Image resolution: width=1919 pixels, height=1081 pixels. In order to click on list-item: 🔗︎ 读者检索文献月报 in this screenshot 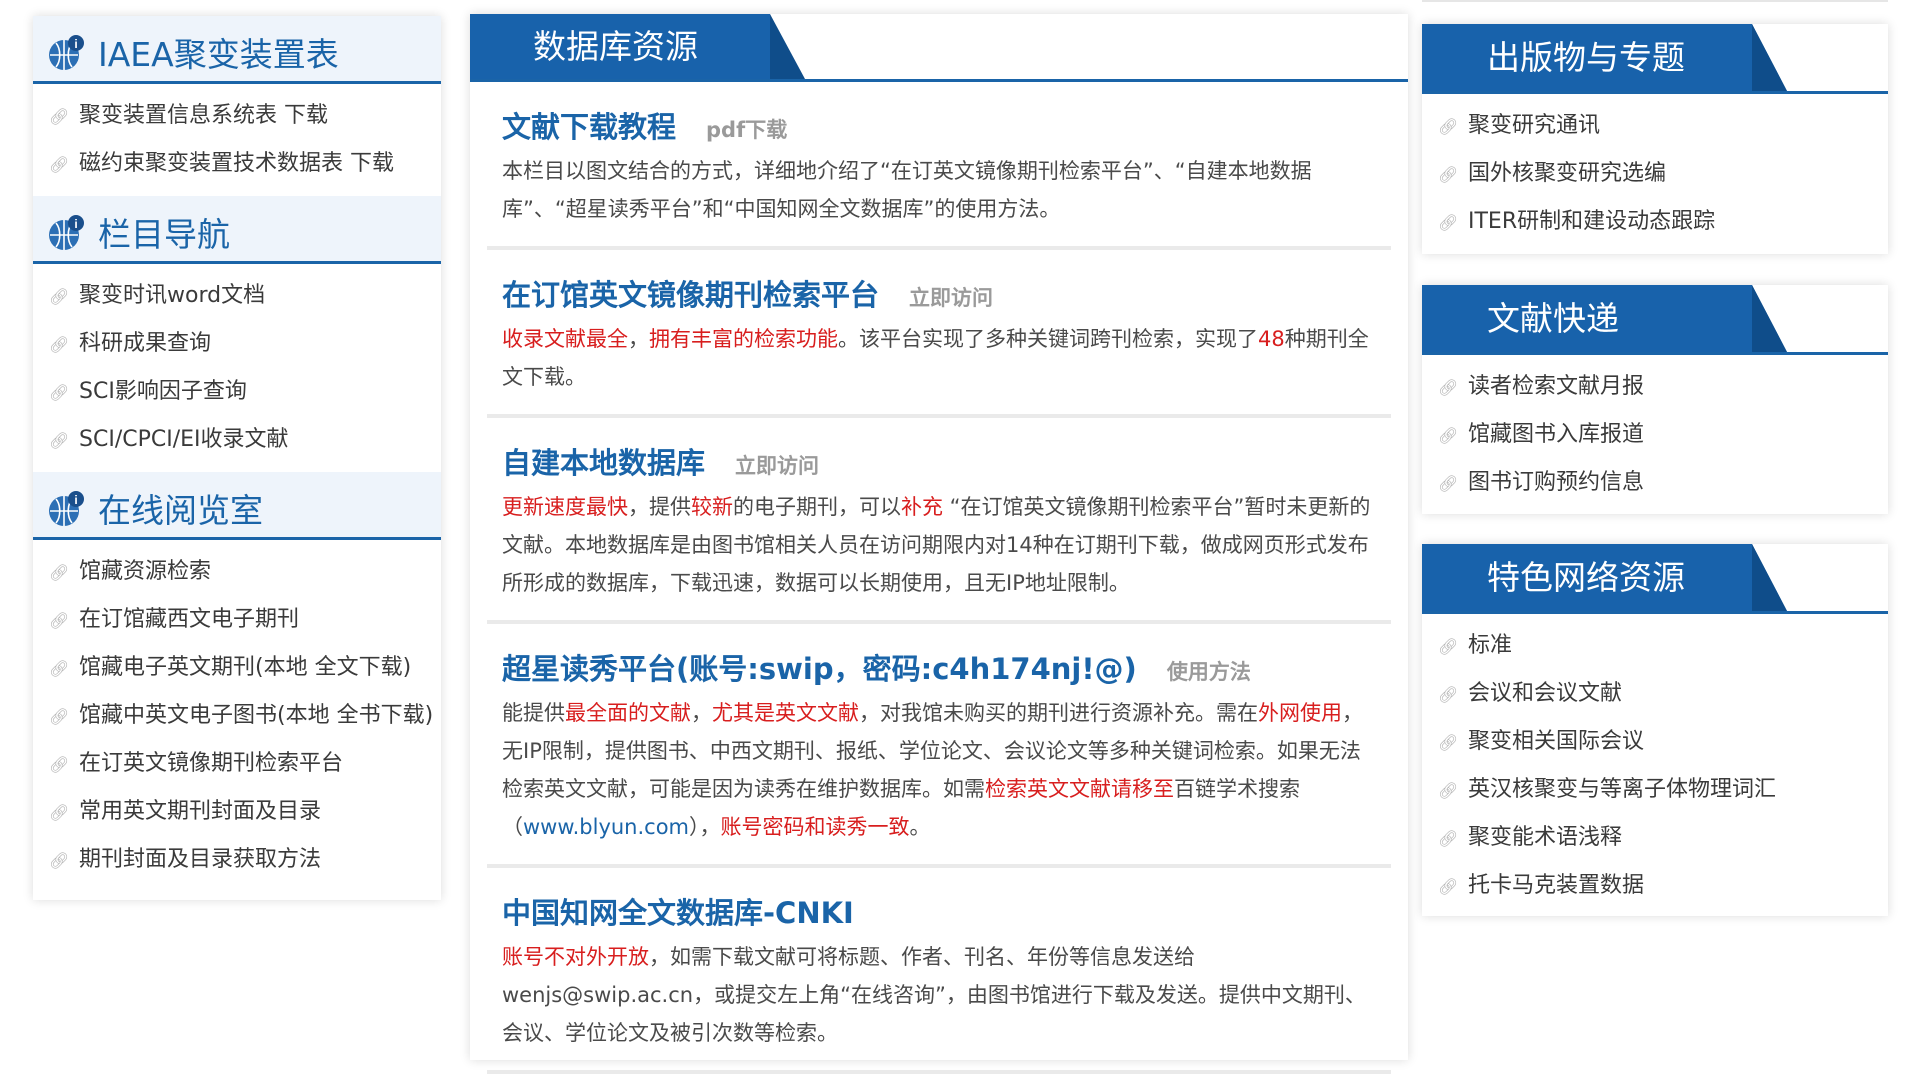, I will do `click(1655, 387)`.